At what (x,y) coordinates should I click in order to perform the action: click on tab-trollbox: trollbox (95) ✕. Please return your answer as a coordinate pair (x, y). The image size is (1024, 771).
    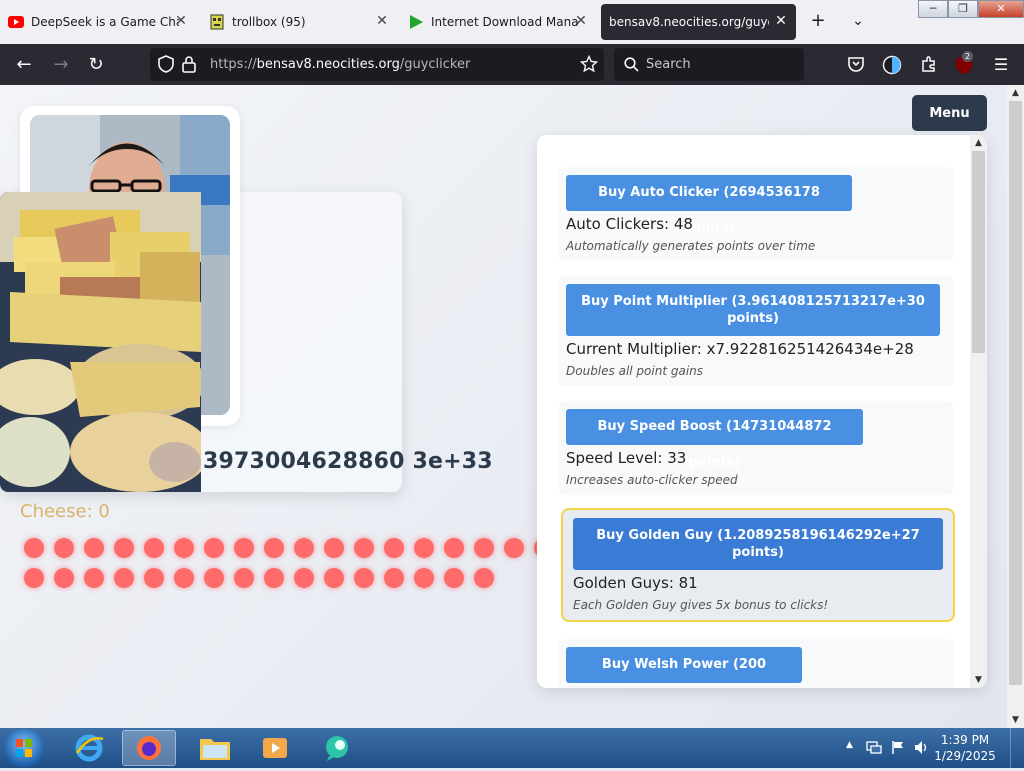
    Looking at the image, I should click on (299, 22).